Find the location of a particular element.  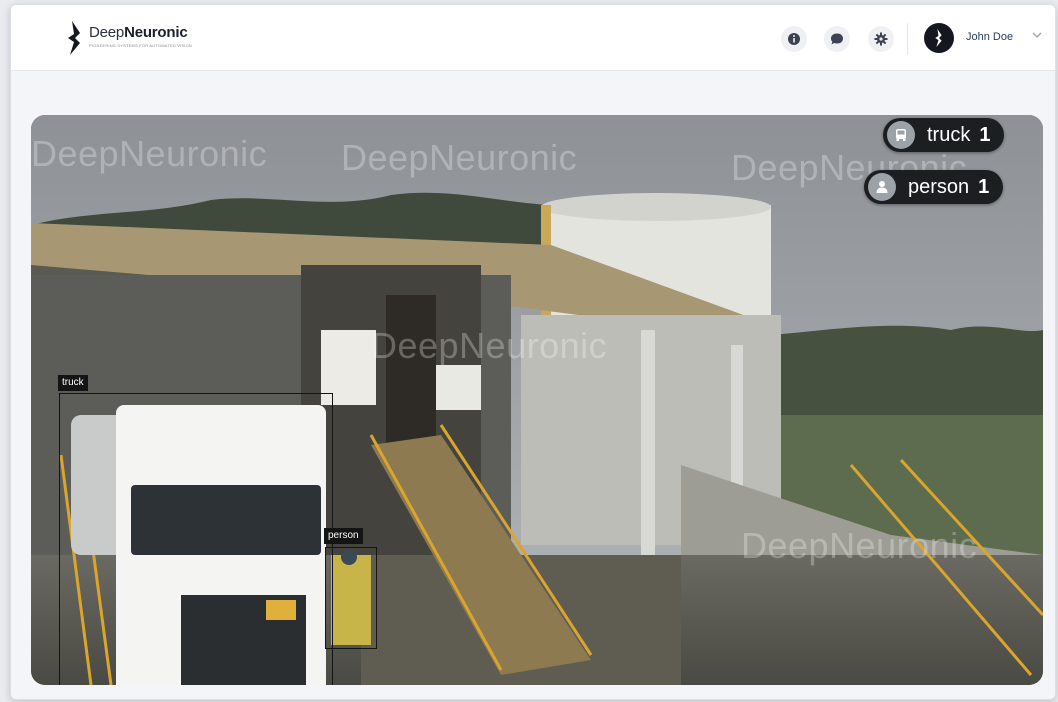

avatar is located at coordinates (939, 38).